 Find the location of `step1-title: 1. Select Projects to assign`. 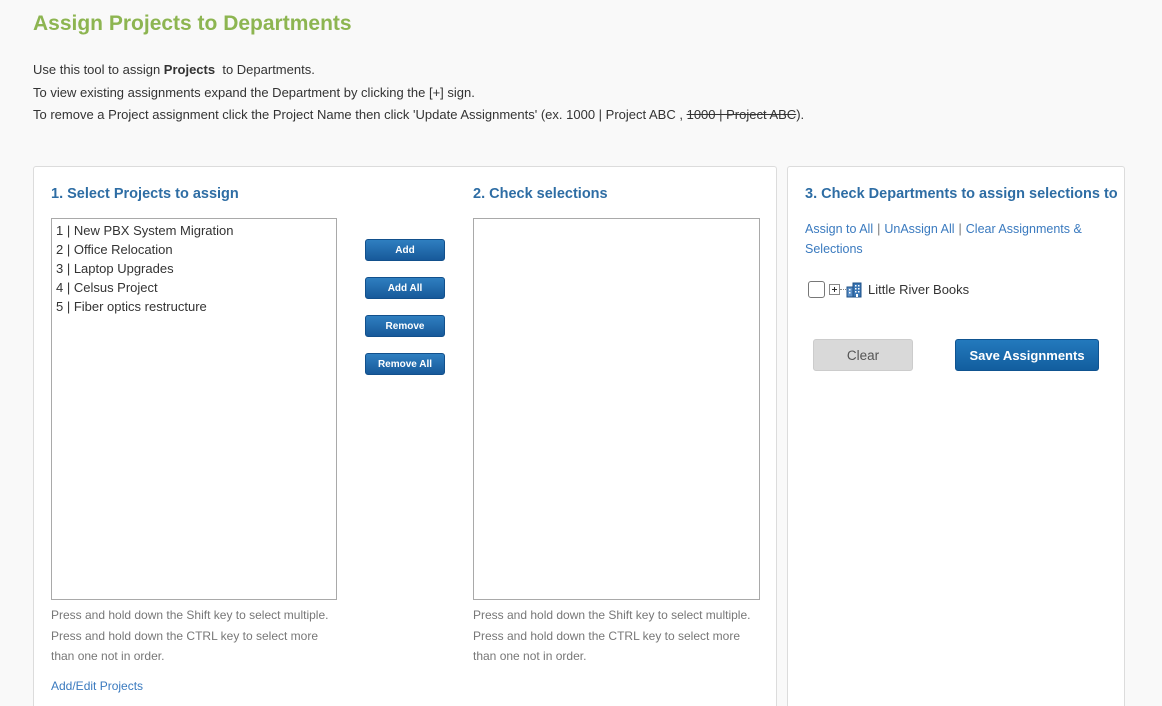

step1-title: 1. Select Projects to assign is located at coordinates (145, 194).